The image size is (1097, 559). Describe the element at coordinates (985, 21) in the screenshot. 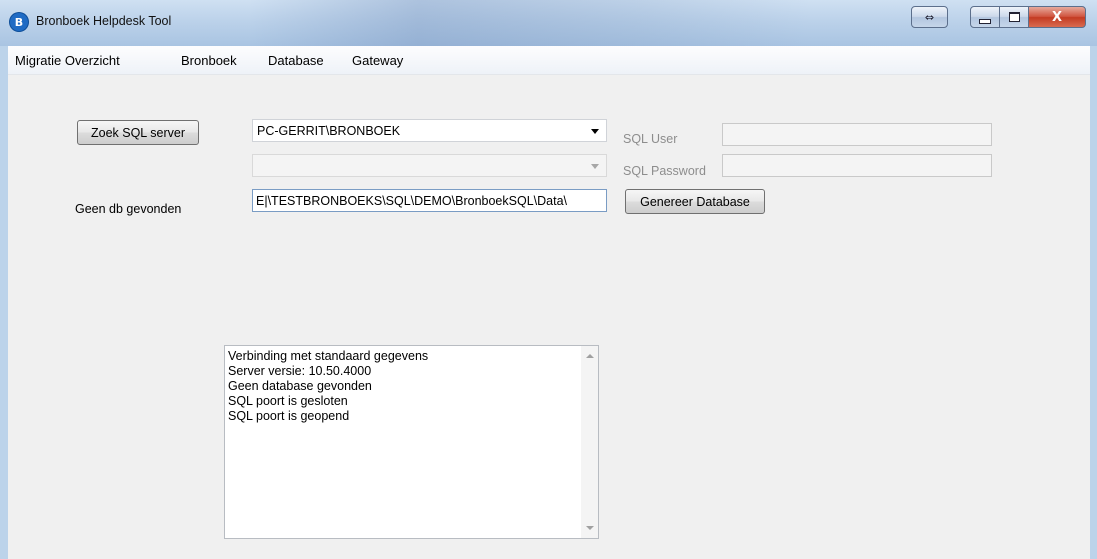

I see `minimize-icon` at that location.